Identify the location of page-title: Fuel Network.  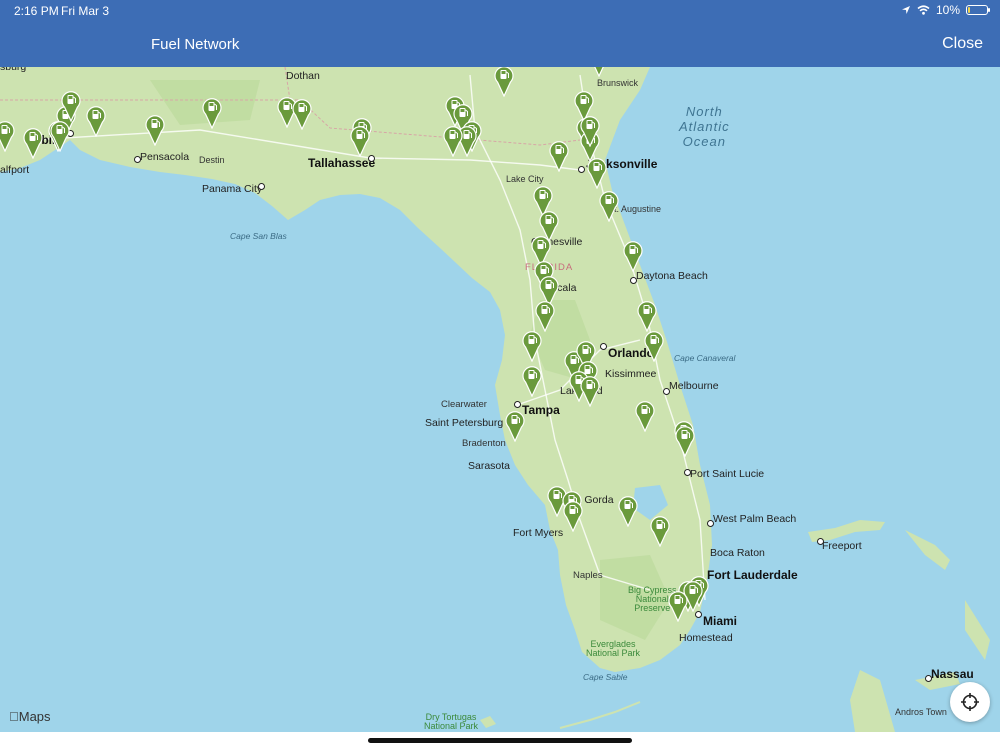
(195, 44).